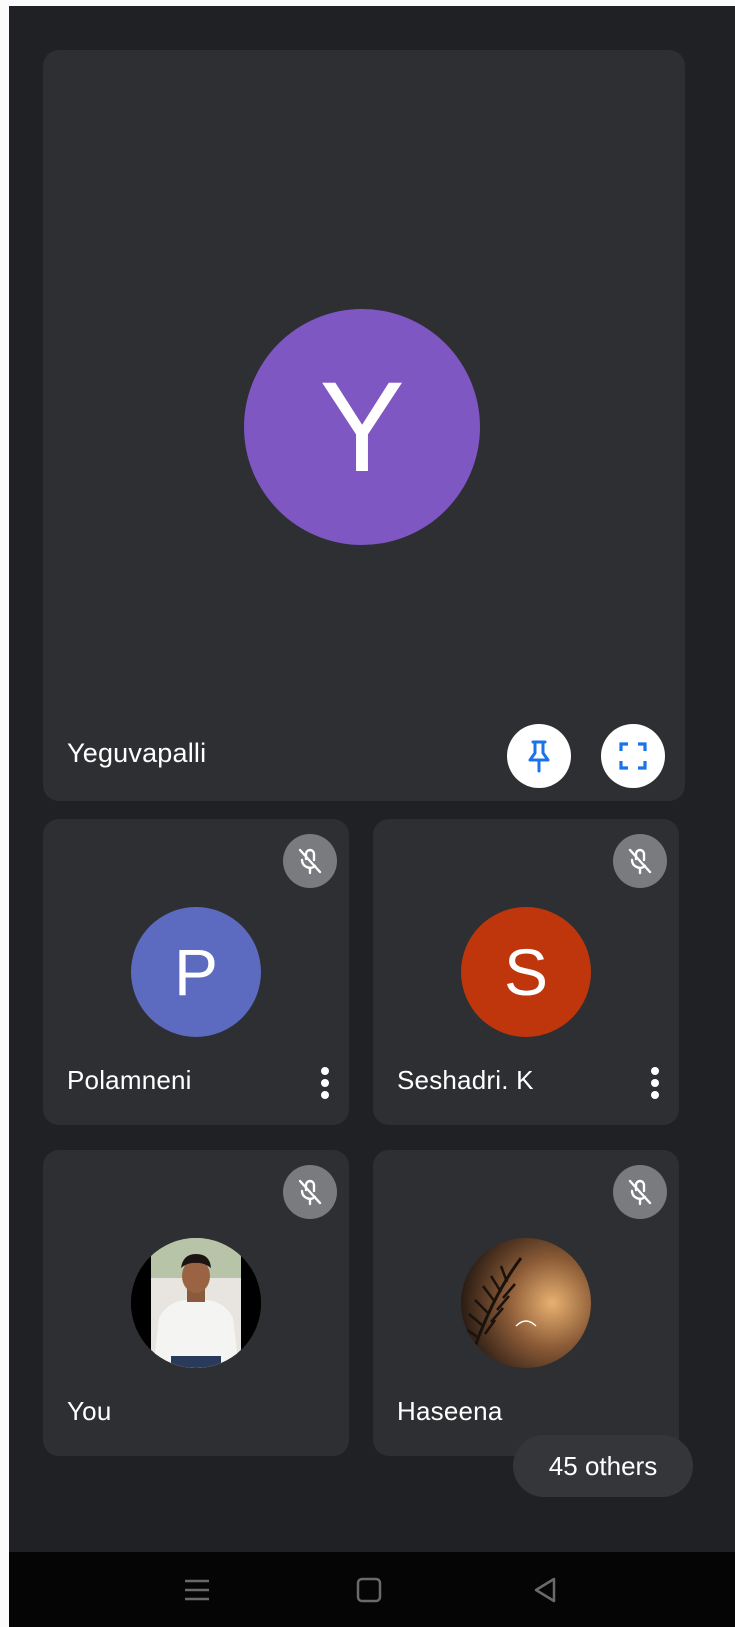  I want to click on participant-tile-self: You, so click(196, 1303).